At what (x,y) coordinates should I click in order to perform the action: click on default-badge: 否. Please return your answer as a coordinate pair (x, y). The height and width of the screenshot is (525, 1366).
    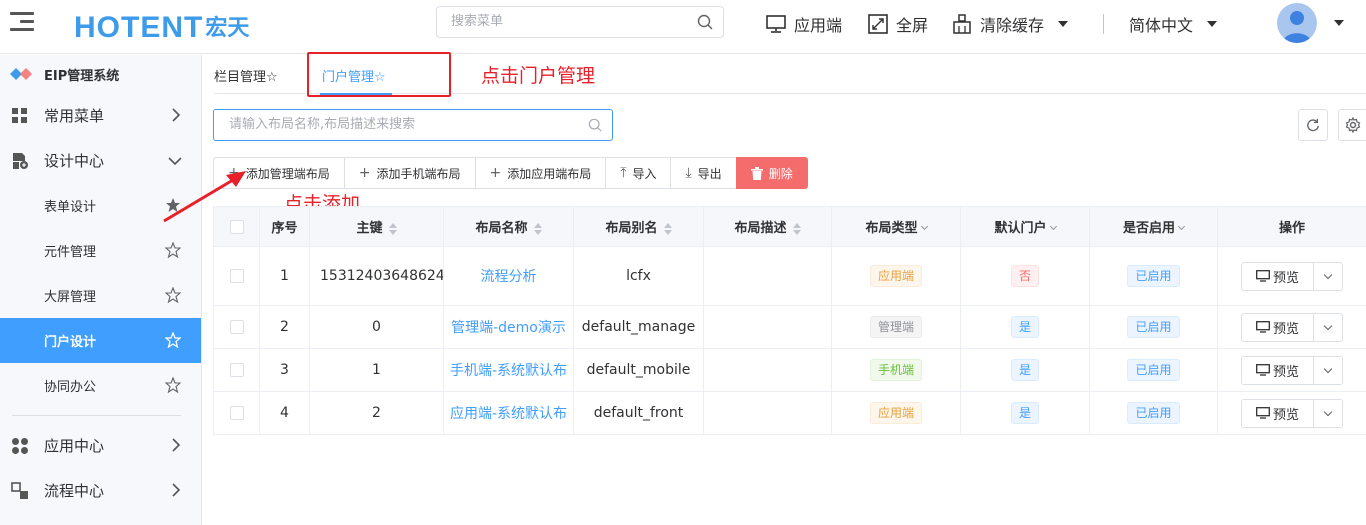
    Looking at the image, I should click on (1024, 276).